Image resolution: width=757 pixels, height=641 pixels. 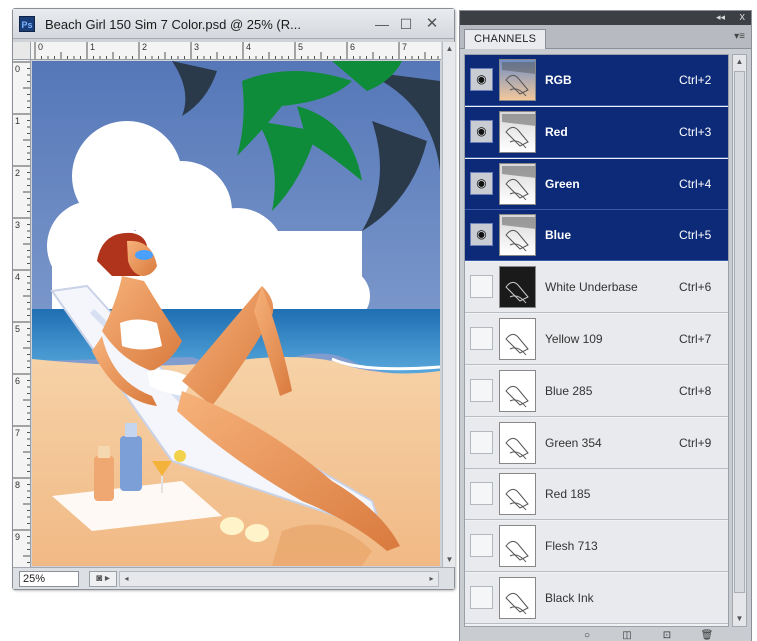 What do you see at coordinates (18, 485) in the screenshot?
I see `ruler-number: 8` at bounding box center [18, 485].